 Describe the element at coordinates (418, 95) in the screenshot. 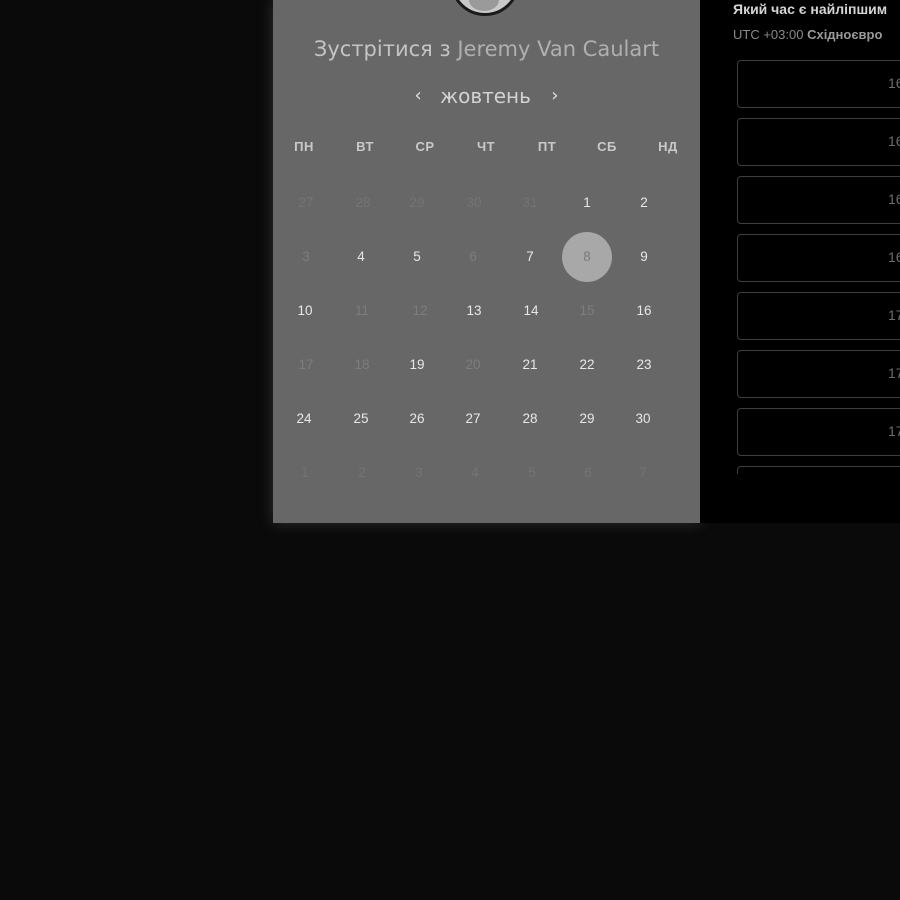

I see `chevron-left-icon: ‹` at that location.